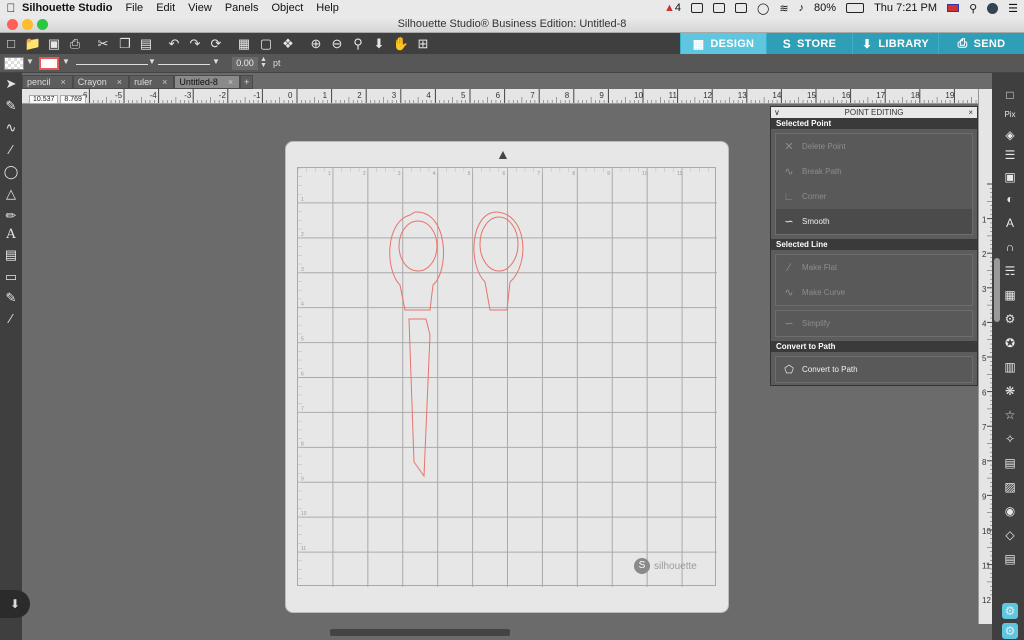  Describe the element at coordinates (420, 632) in the screenshot. I see `horizontal-scrollbar-thumb` at that location.